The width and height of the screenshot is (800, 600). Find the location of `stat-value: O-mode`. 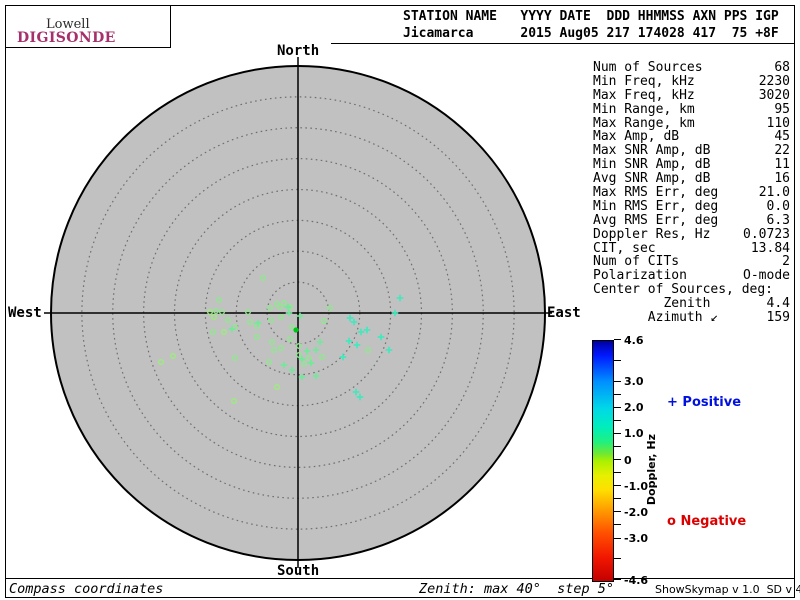

stat-value: O-mode is located at coordinates (766, 276).